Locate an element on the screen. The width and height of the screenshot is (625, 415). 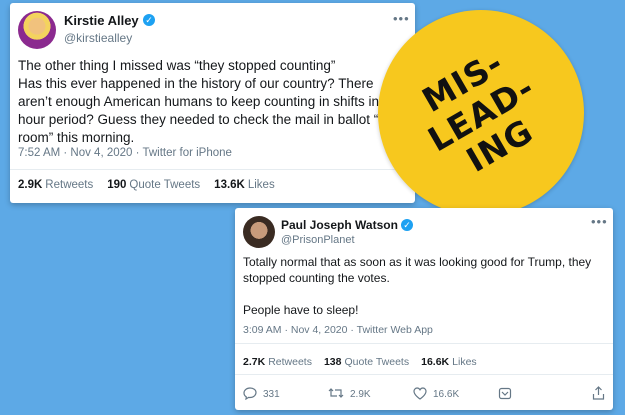
tweet-timestamp: 3:09 AM · Nov 4, 2020 · Twitter Web App is located at coordinates (338, 330).